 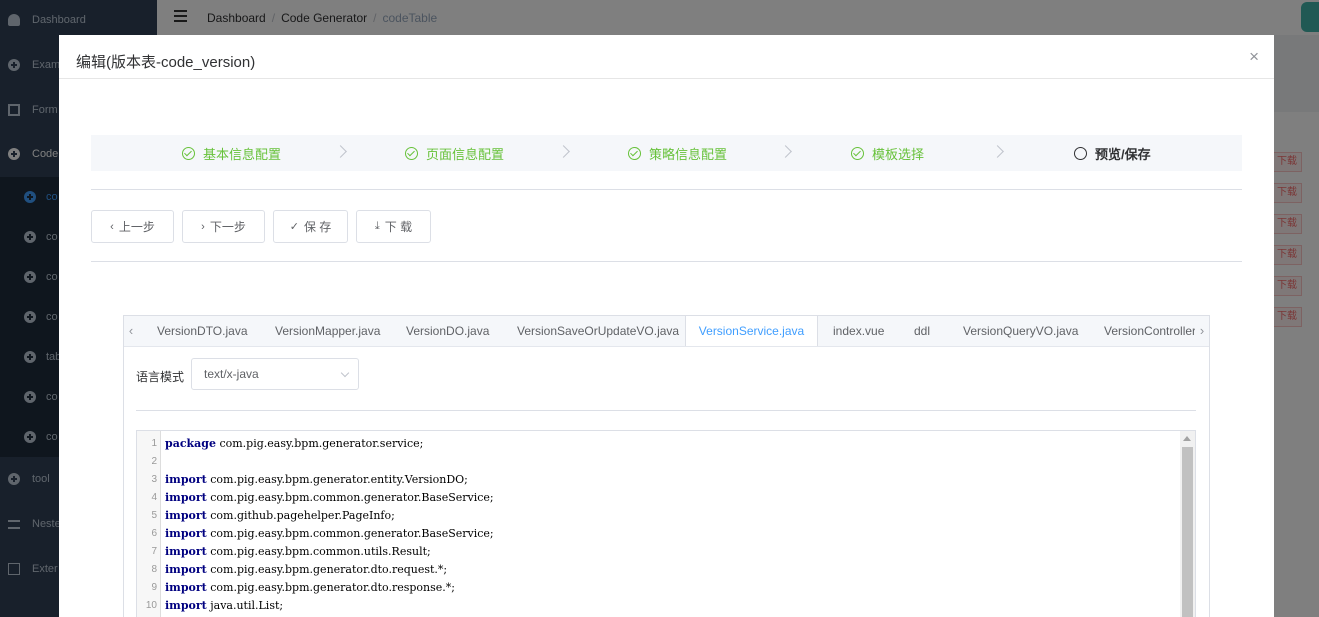 I want to click on step-label: 页面信息配置, so click(x=465, y=154).